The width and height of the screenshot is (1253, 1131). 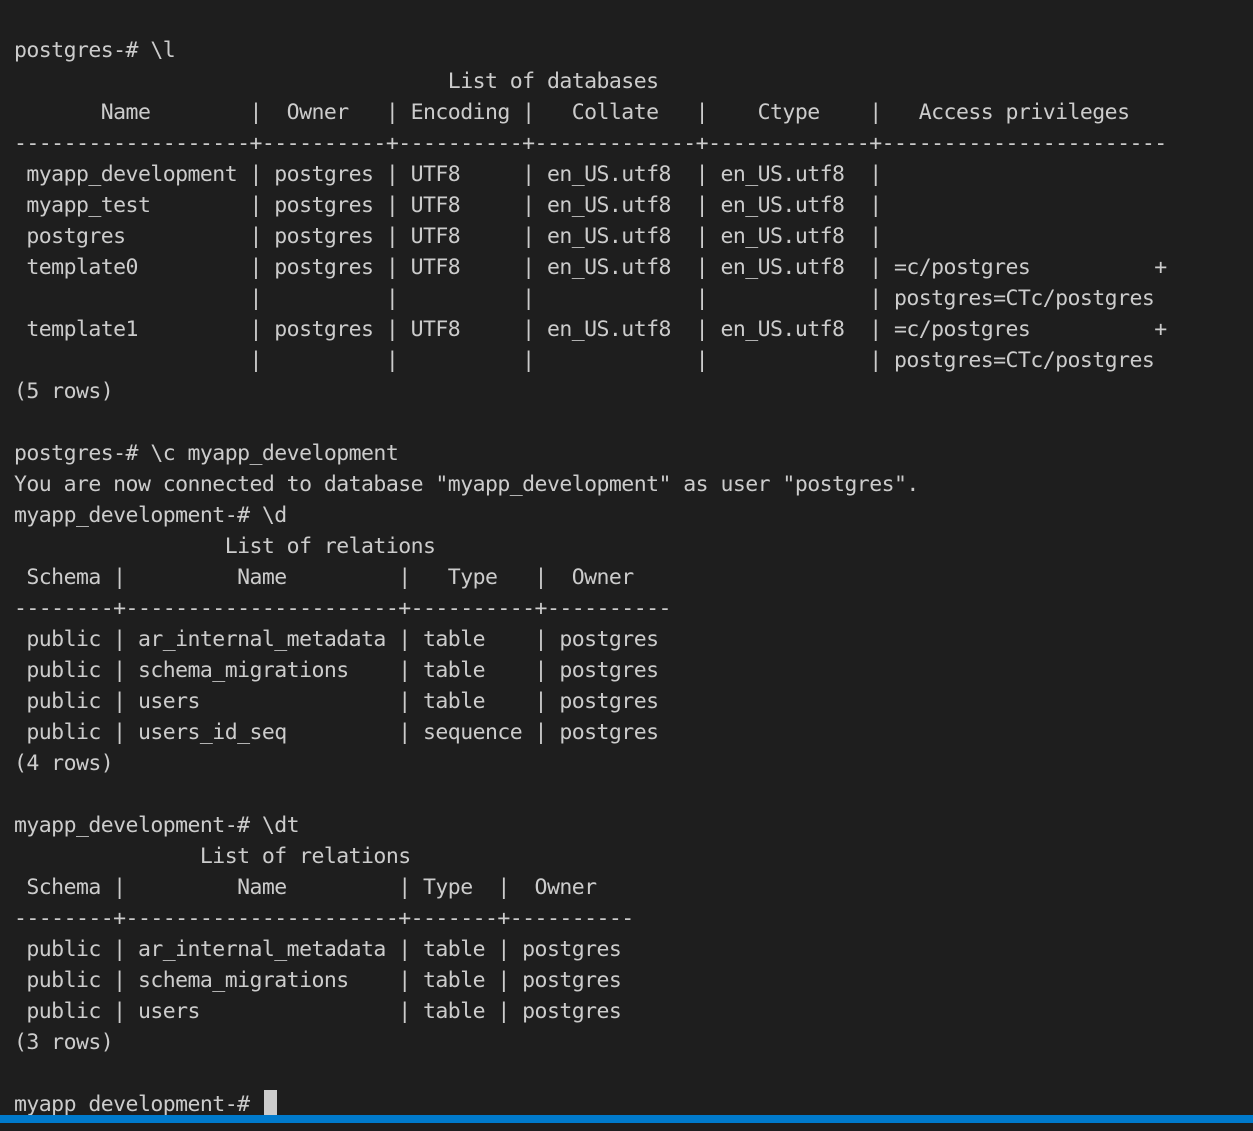 What do you see at coordinates (64, 763) in the screenshot?
I see `terminal-line: (4 rows)` at bounding box center [64, 763].